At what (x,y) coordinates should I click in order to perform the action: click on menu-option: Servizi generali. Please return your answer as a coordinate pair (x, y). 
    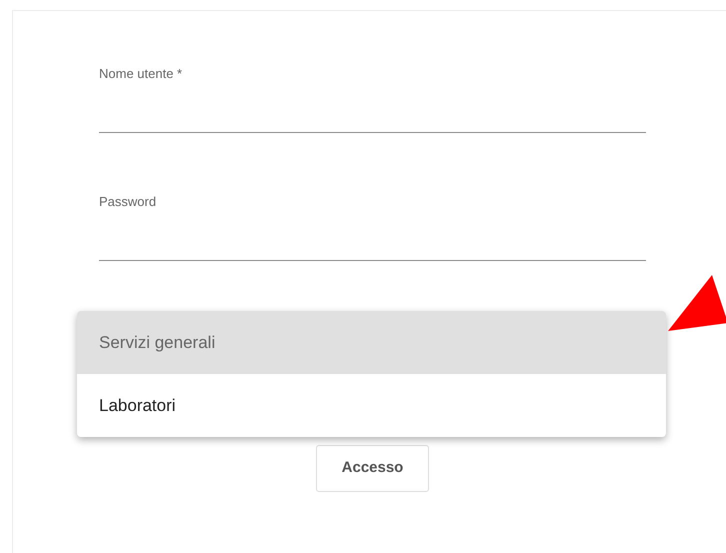
    Looking at the image, I should click on (371, 342).